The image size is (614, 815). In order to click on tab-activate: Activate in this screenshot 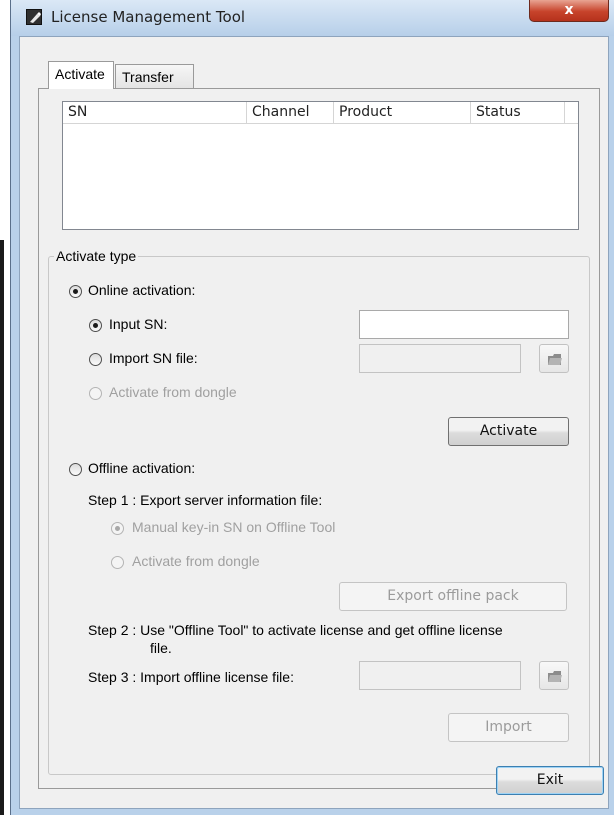, I will do `click(81, 75)`.